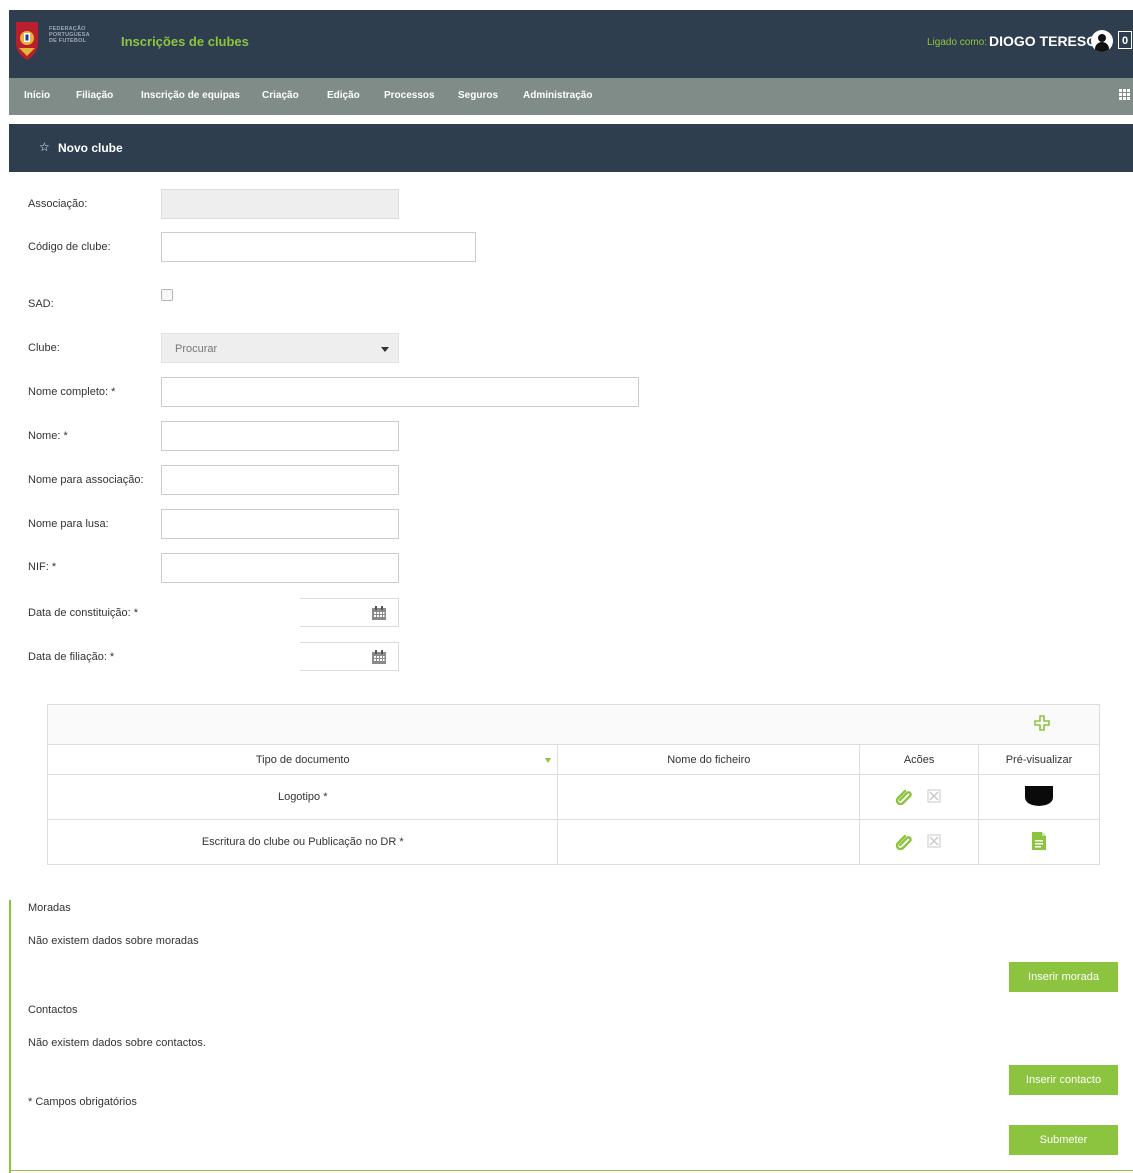 The width and height of the screenshot is (1133, 1173). I want to click on nome-completo-label: Nome completo: *, so click(72, 392).